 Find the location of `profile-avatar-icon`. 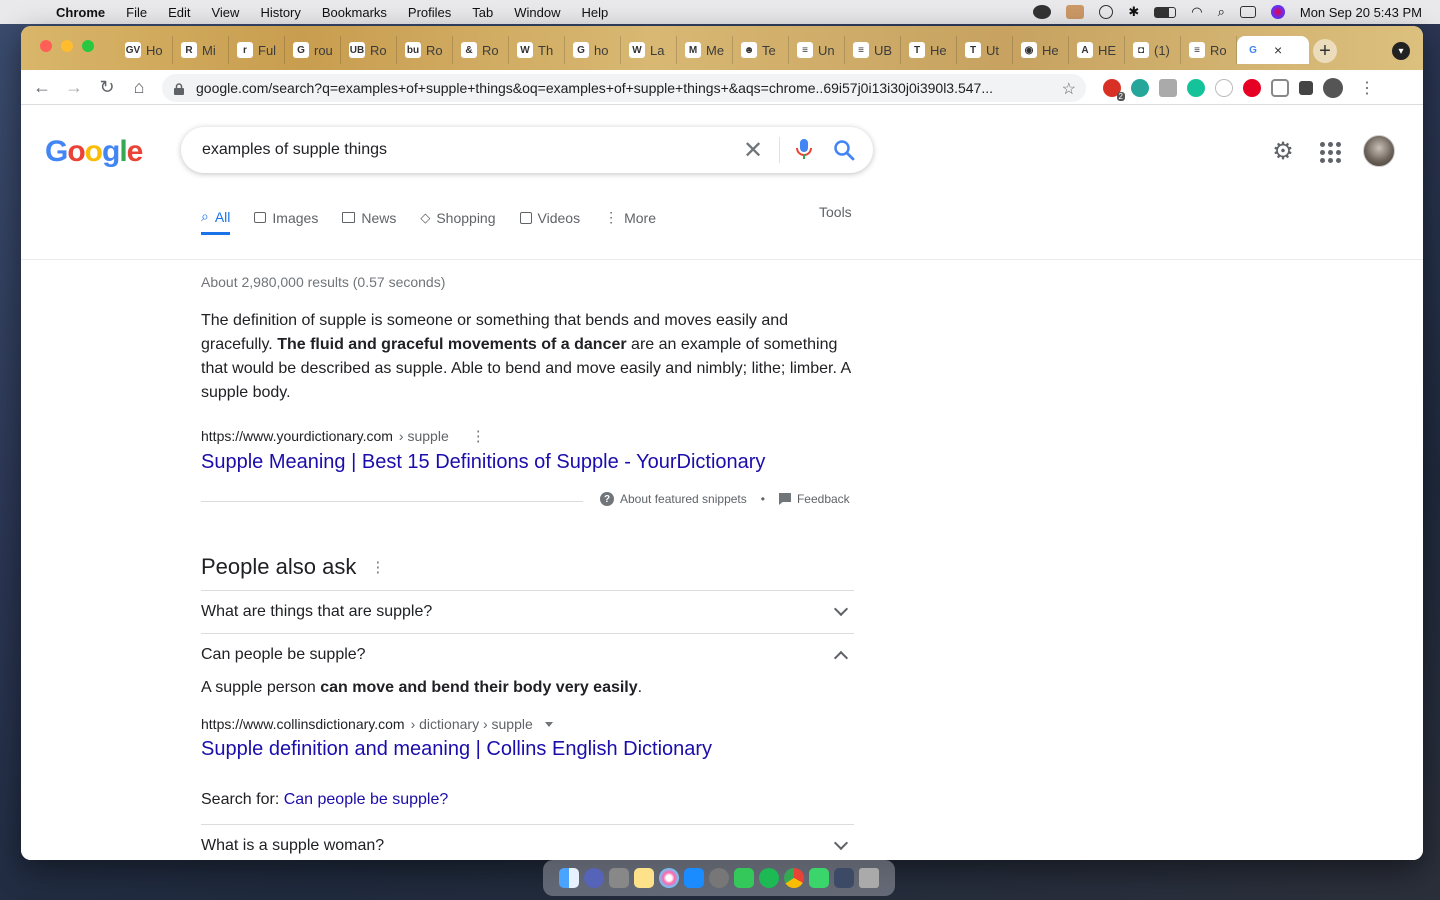

profile-avatar-icon is located at coordinates (1333, 88).